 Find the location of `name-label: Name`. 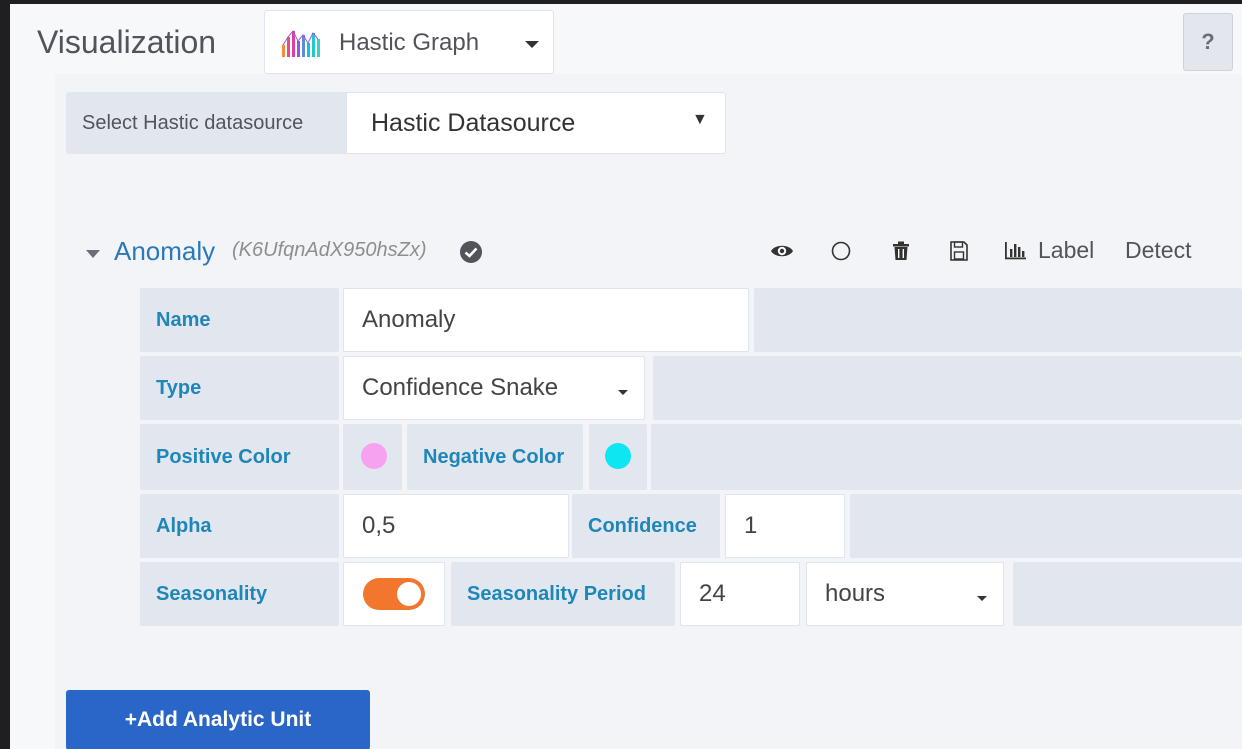

name-label: Name is located at coordinates (239, 320).